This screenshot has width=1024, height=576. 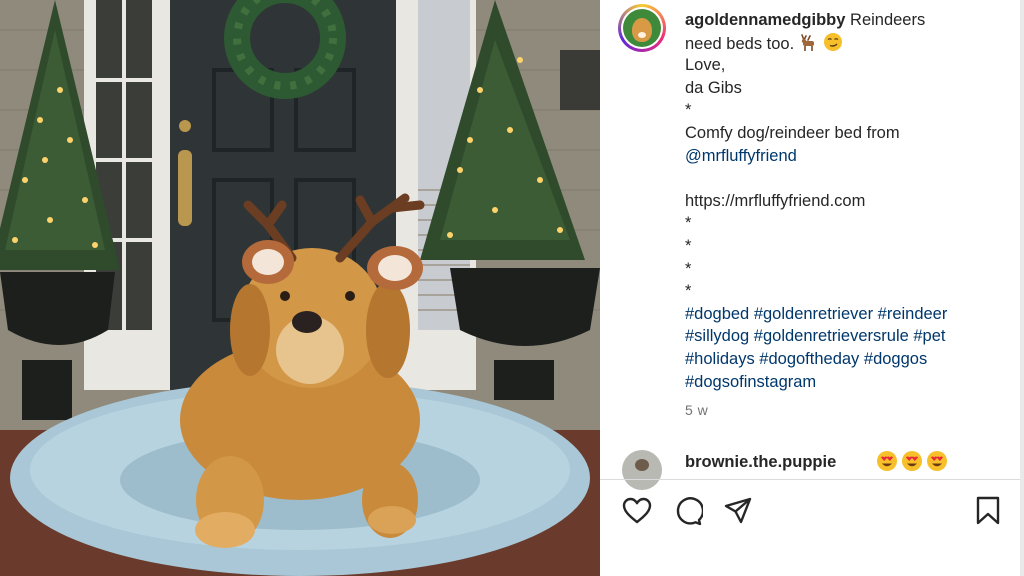 I want to click on caption-line-1: agoldennamedgibby Reindeers, so click(x=845, y=20).